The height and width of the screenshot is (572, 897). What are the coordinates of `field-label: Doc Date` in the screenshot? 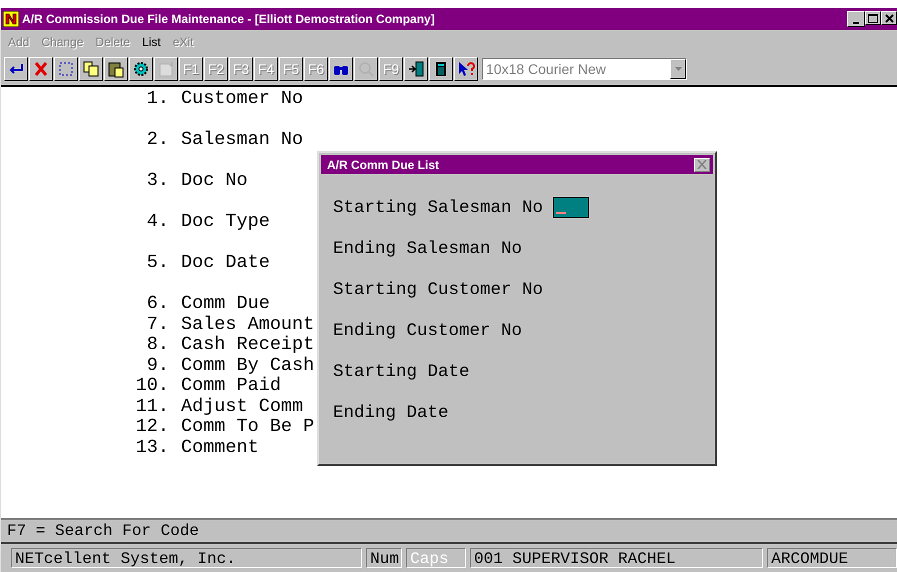 It's located at (225, 263).